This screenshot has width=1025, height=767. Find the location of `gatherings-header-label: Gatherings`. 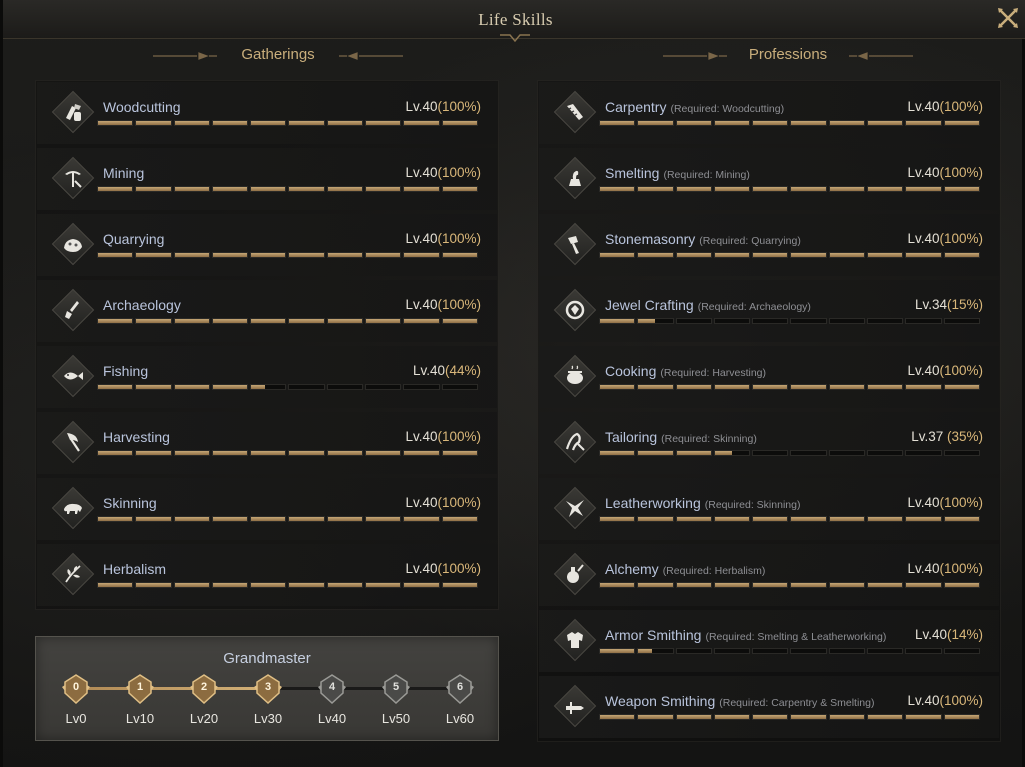

gatherings-header-label: Gatherings is located at coordinates (278, 54).